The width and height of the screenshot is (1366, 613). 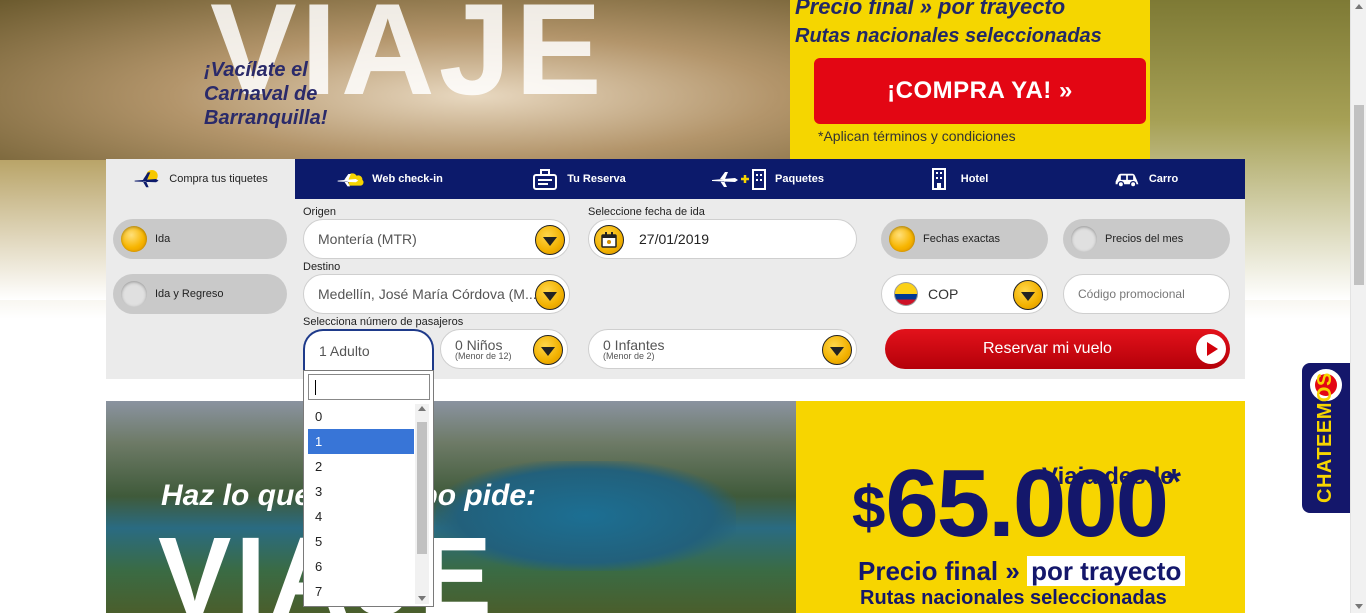 What do you see at coordinates (868, 507) in the screenshot?
I see `currency-symbol: $` at bounding box center [868, 507].